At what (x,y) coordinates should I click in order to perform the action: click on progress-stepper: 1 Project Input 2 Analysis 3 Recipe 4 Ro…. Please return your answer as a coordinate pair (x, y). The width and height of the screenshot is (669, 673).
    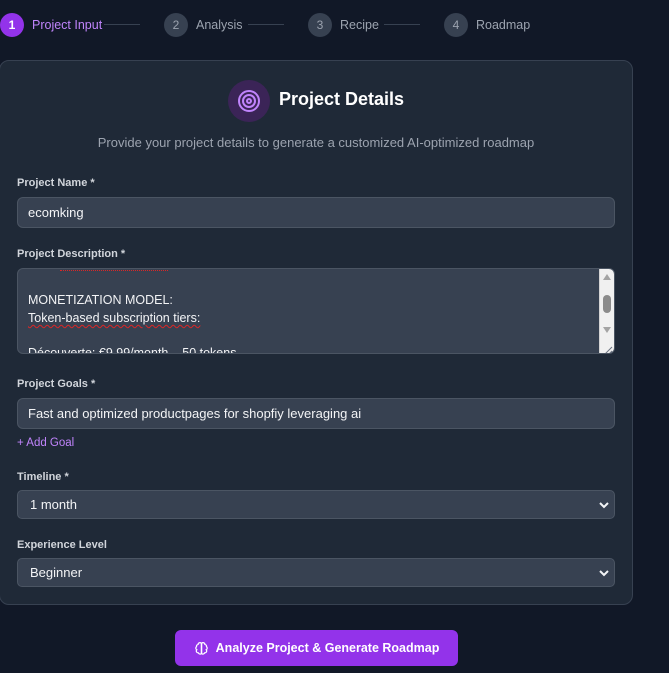
    Looking at the image, I should click on (334, 24).